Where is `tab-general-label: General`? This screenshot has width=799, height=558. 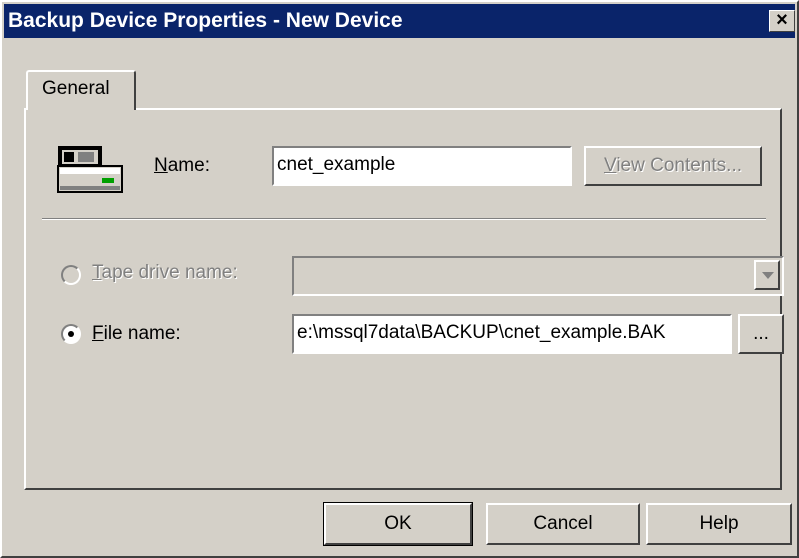 tab-general-label: General is located at coordinates (76, 88).